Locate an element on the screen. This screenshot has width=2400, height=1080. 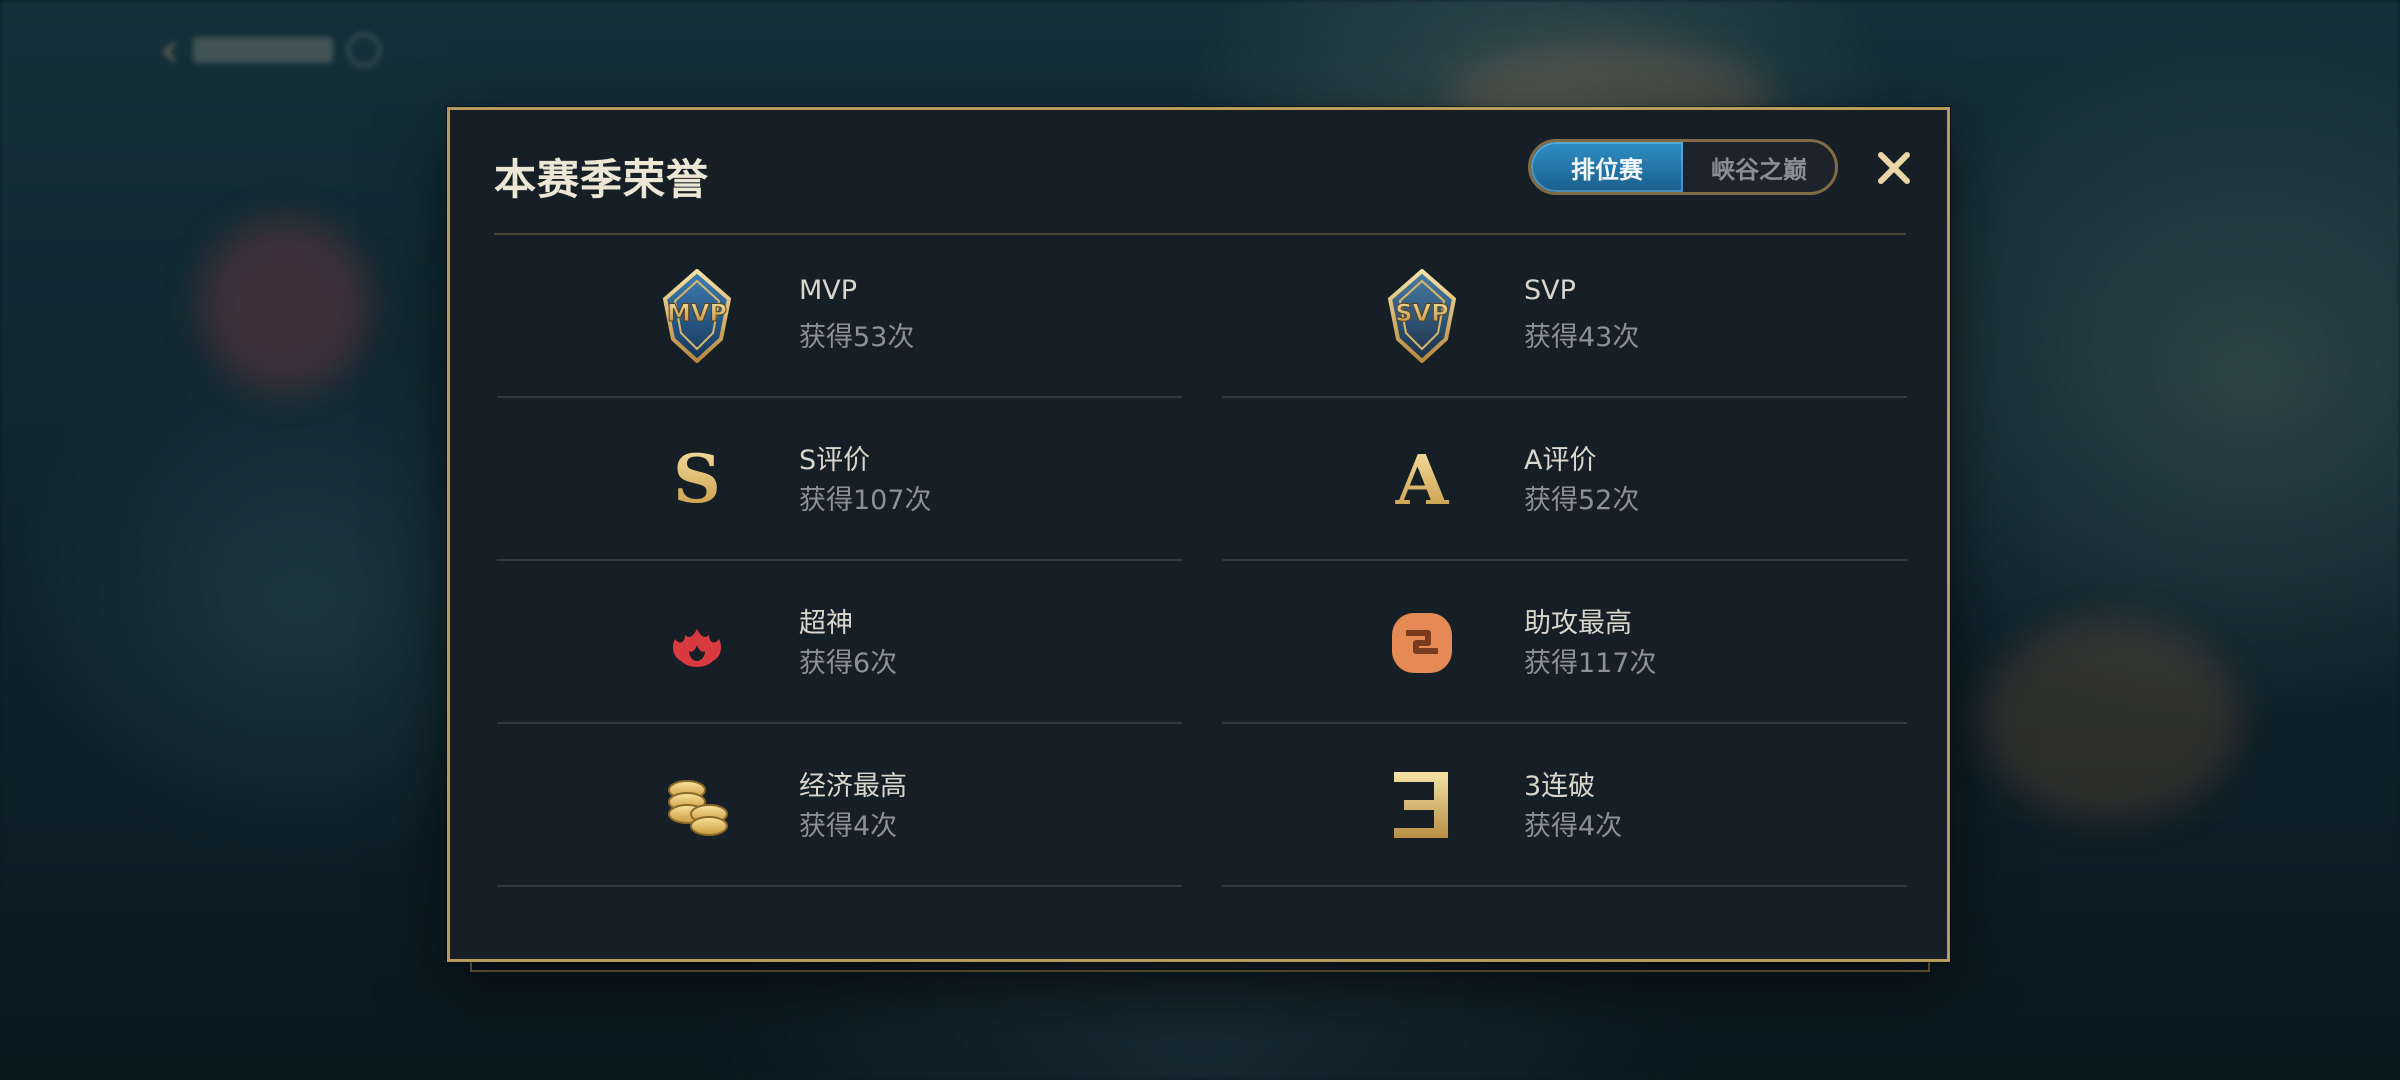
s-grade-icon: S is located at coordinates (697, 479).